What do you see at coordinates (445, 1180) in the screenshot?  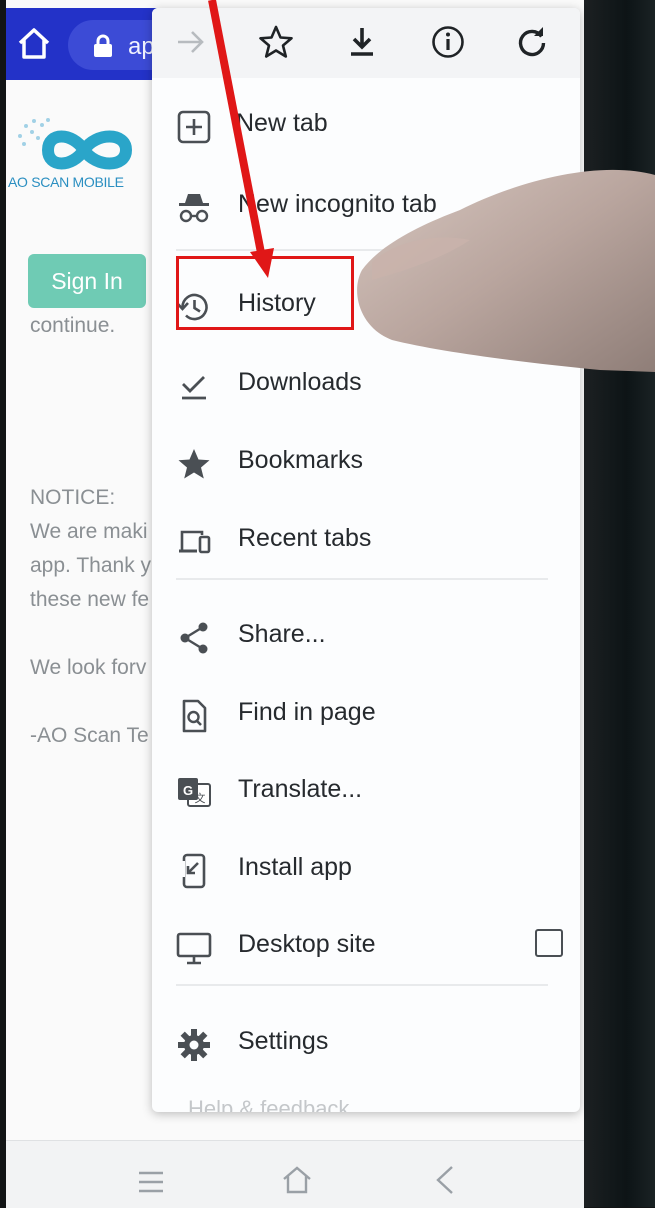 I see `back-icon` at bounding box center [445, 1180].